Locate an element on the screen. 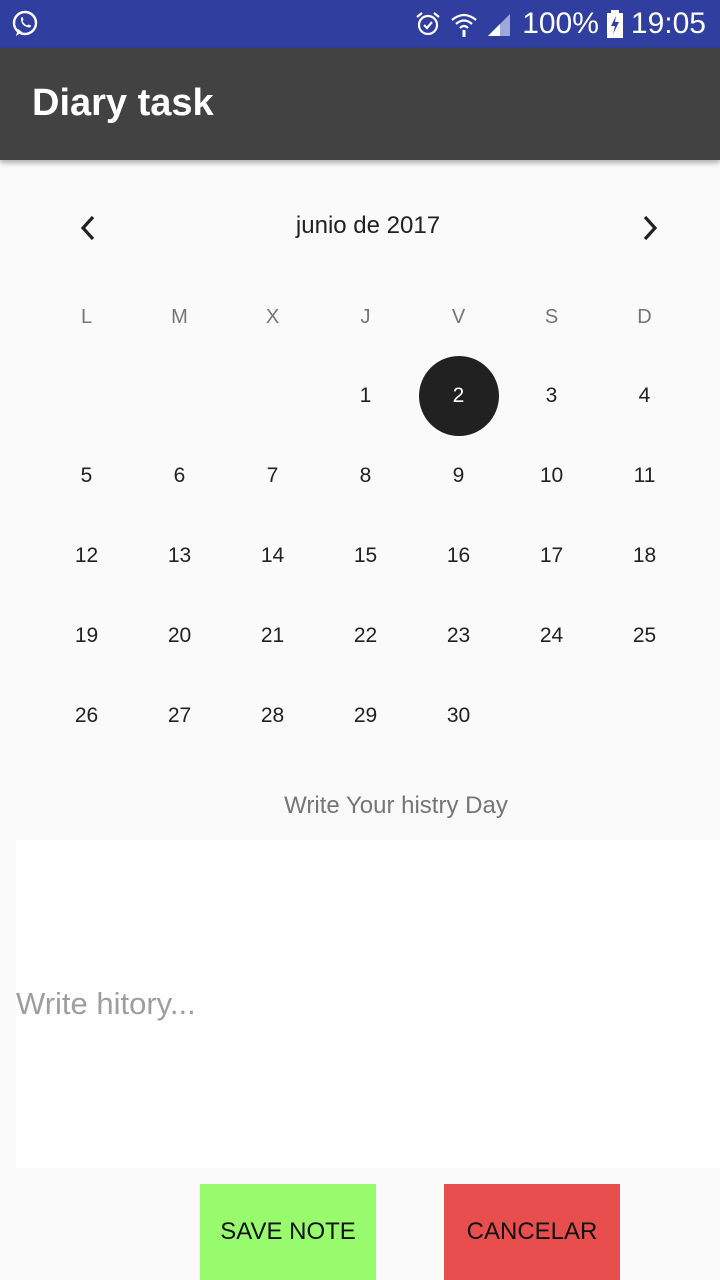  calendar-day: 6 is located at coordinates (179, 476).